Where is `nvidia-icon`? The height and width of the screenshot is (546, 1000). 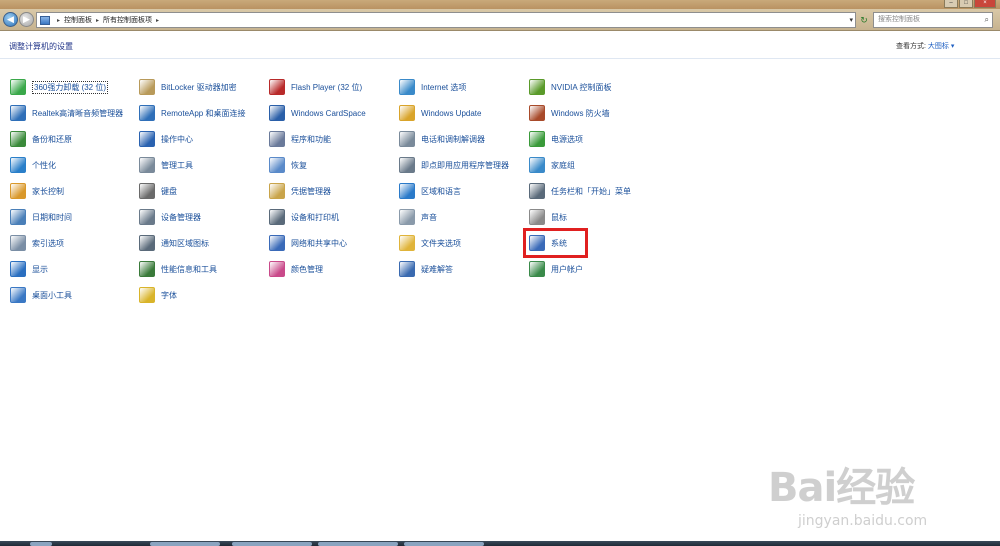 nvidia-icon is located at coordinates (537, 87).